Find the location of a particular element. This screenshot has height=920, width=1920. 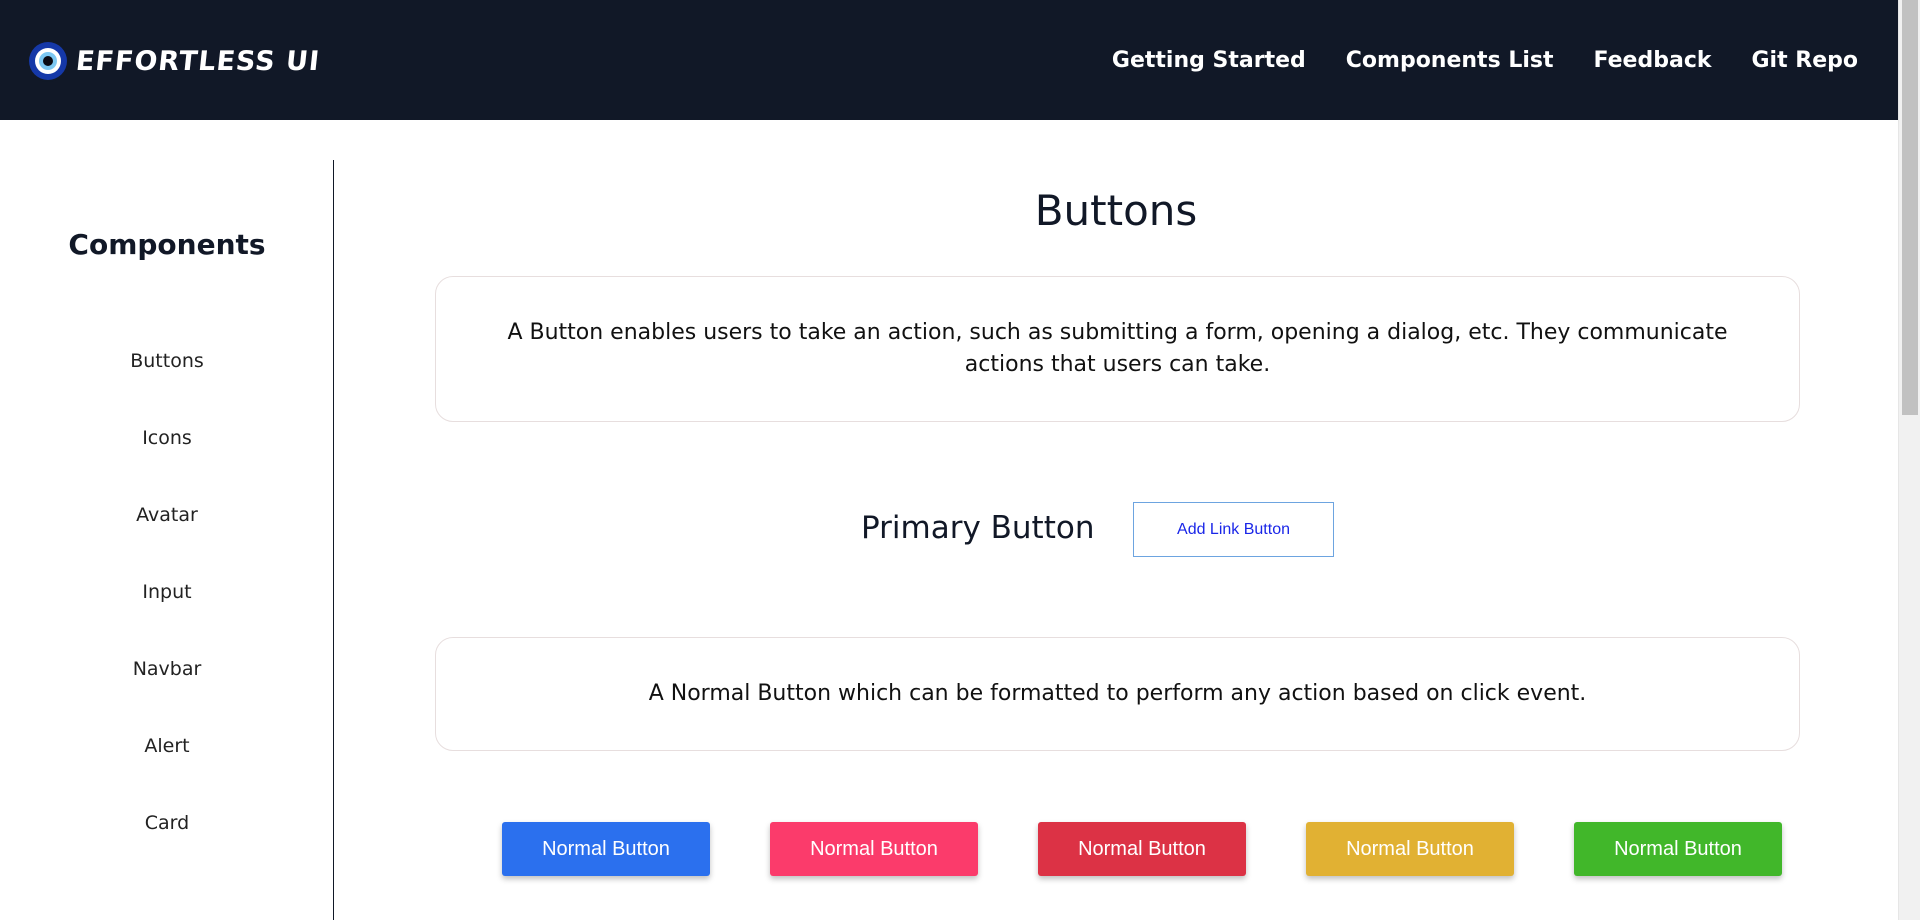

sidebar-item-avatar: Avatar is located at coordinates (167, 542).